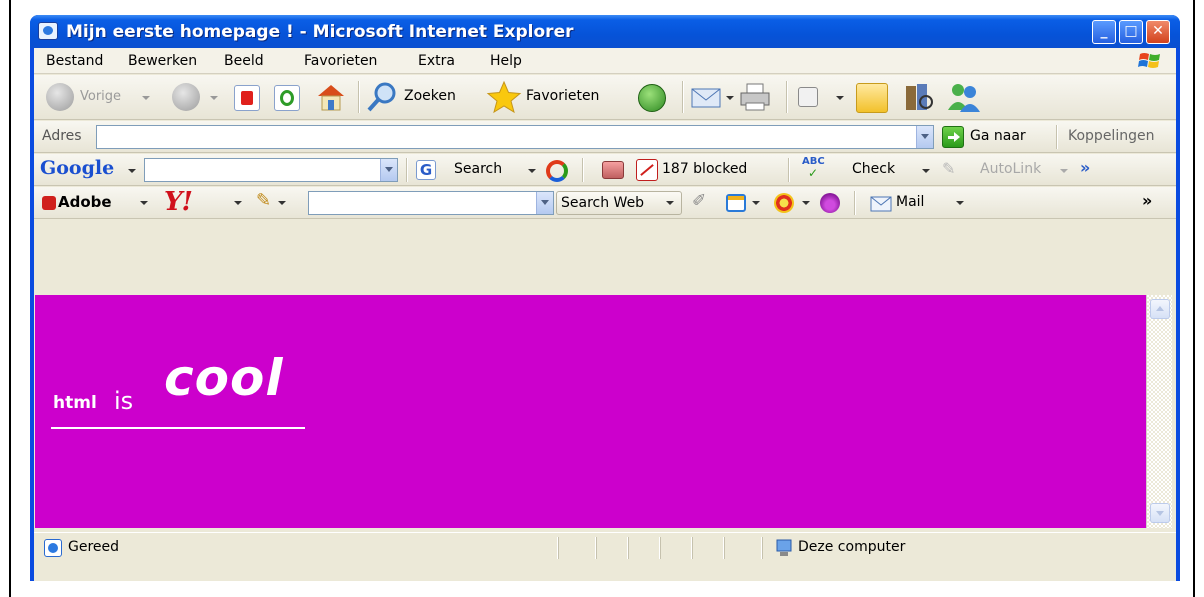 The height and width of the screenshot is (597, 1204). Describe the element at coordinates (806, 203) in the screenshot. I see `target-dropdown-icon` at that location.